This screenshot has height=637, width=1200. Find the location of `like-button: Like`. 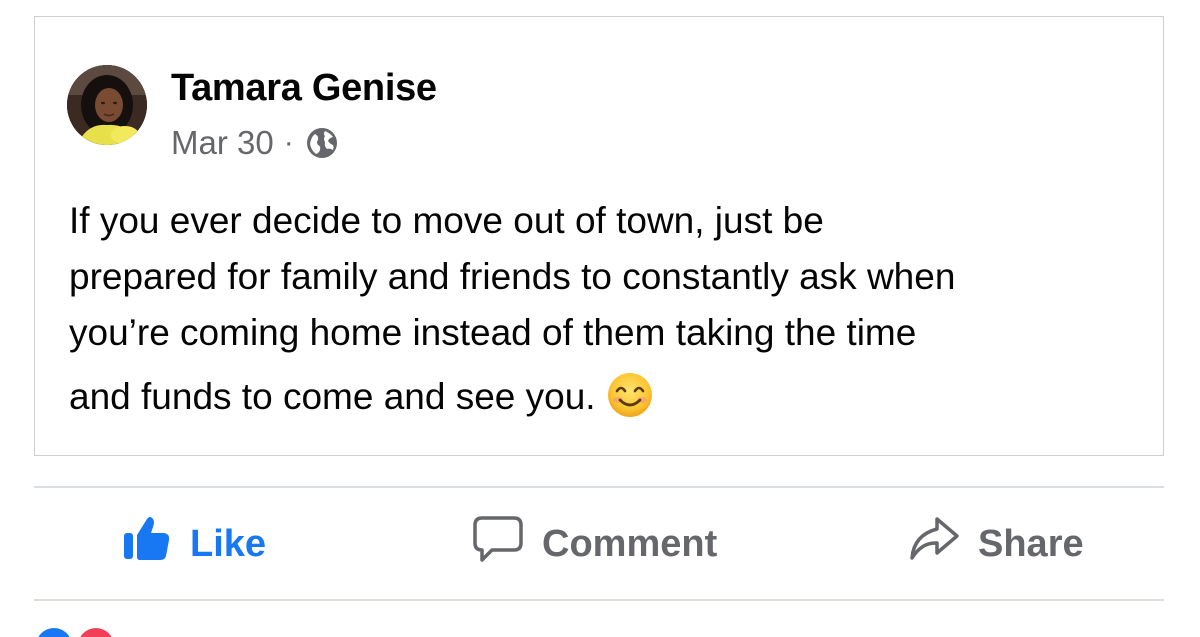

like-button: Like is located at coordinates (194, 544).